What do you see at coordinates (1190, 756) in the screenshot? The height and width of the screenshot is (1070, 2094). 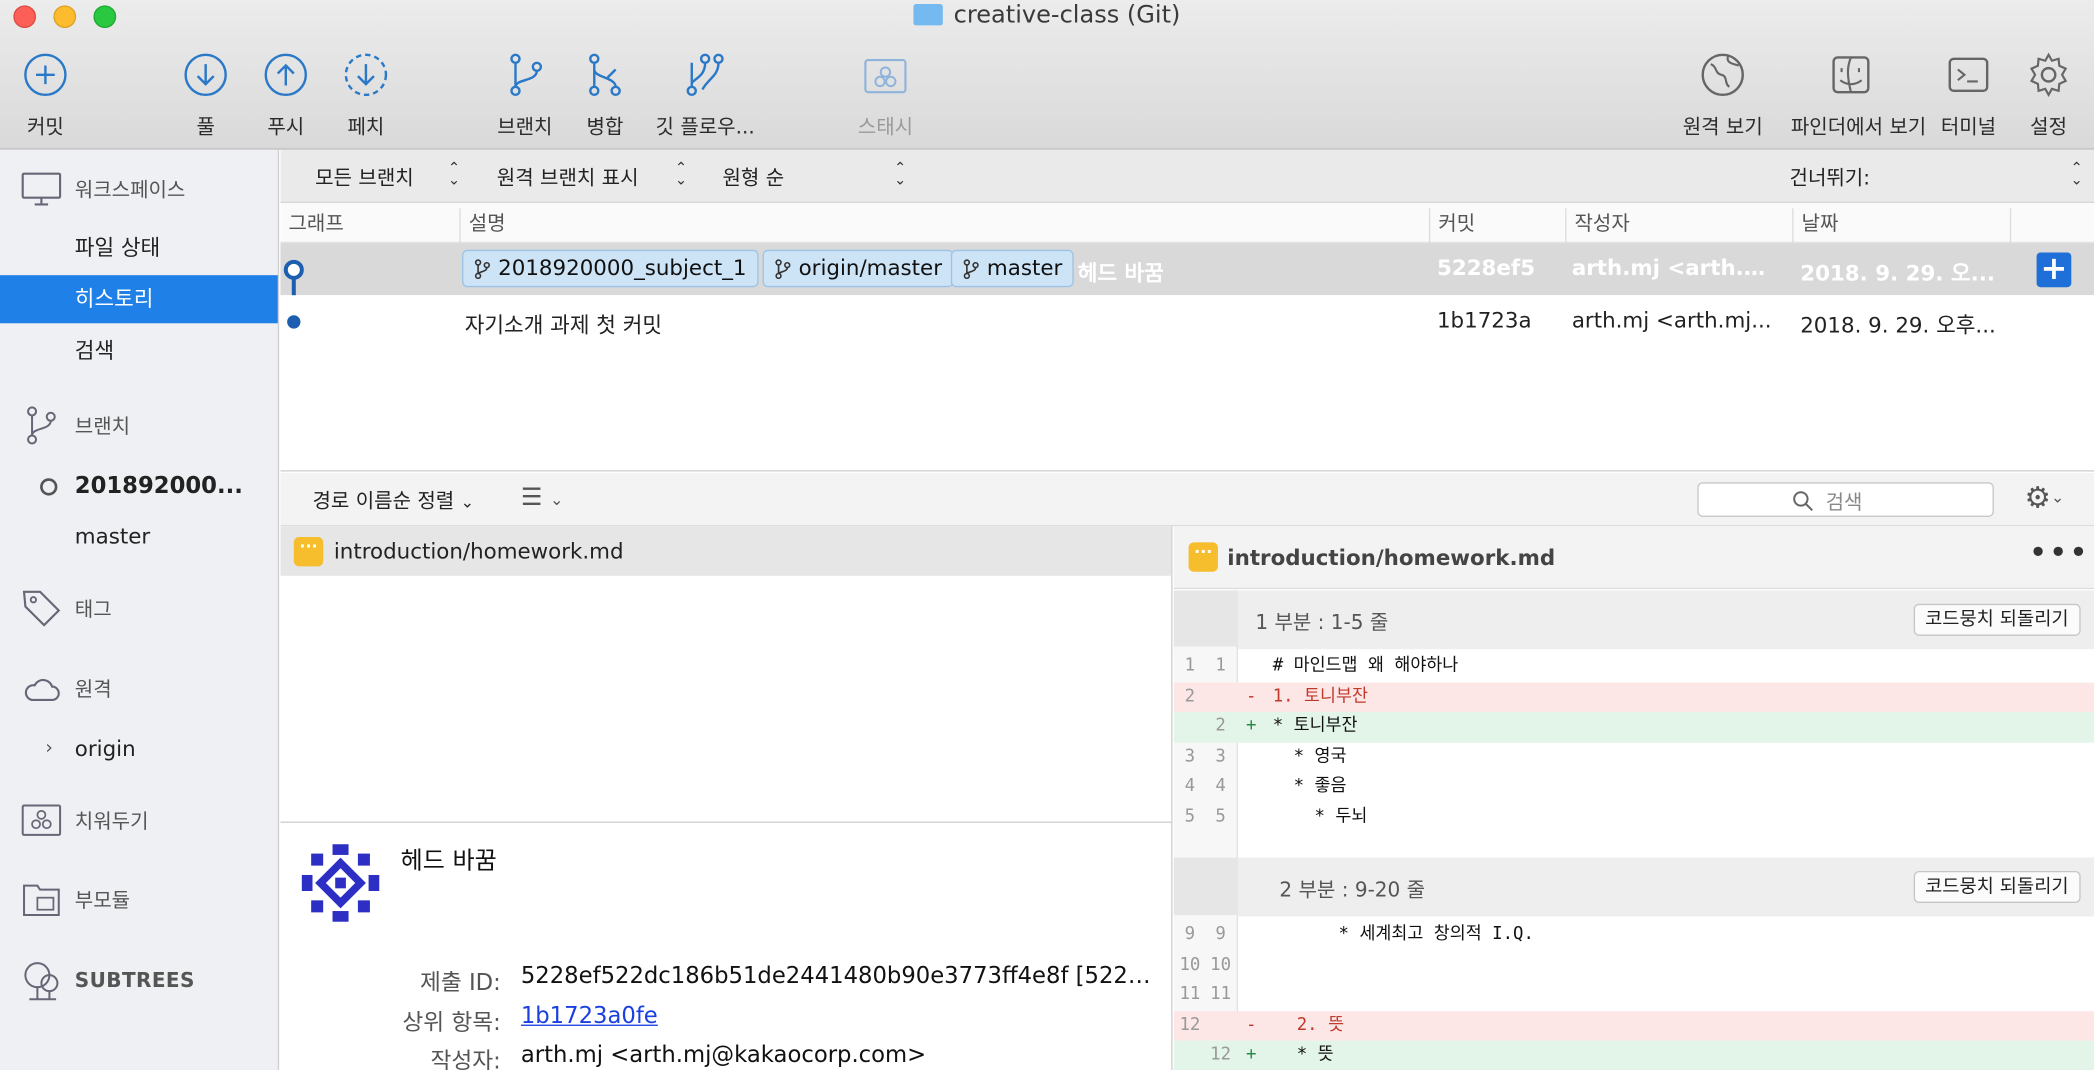 I see `old-line-number: 3` at bounding box center [1190, 756].